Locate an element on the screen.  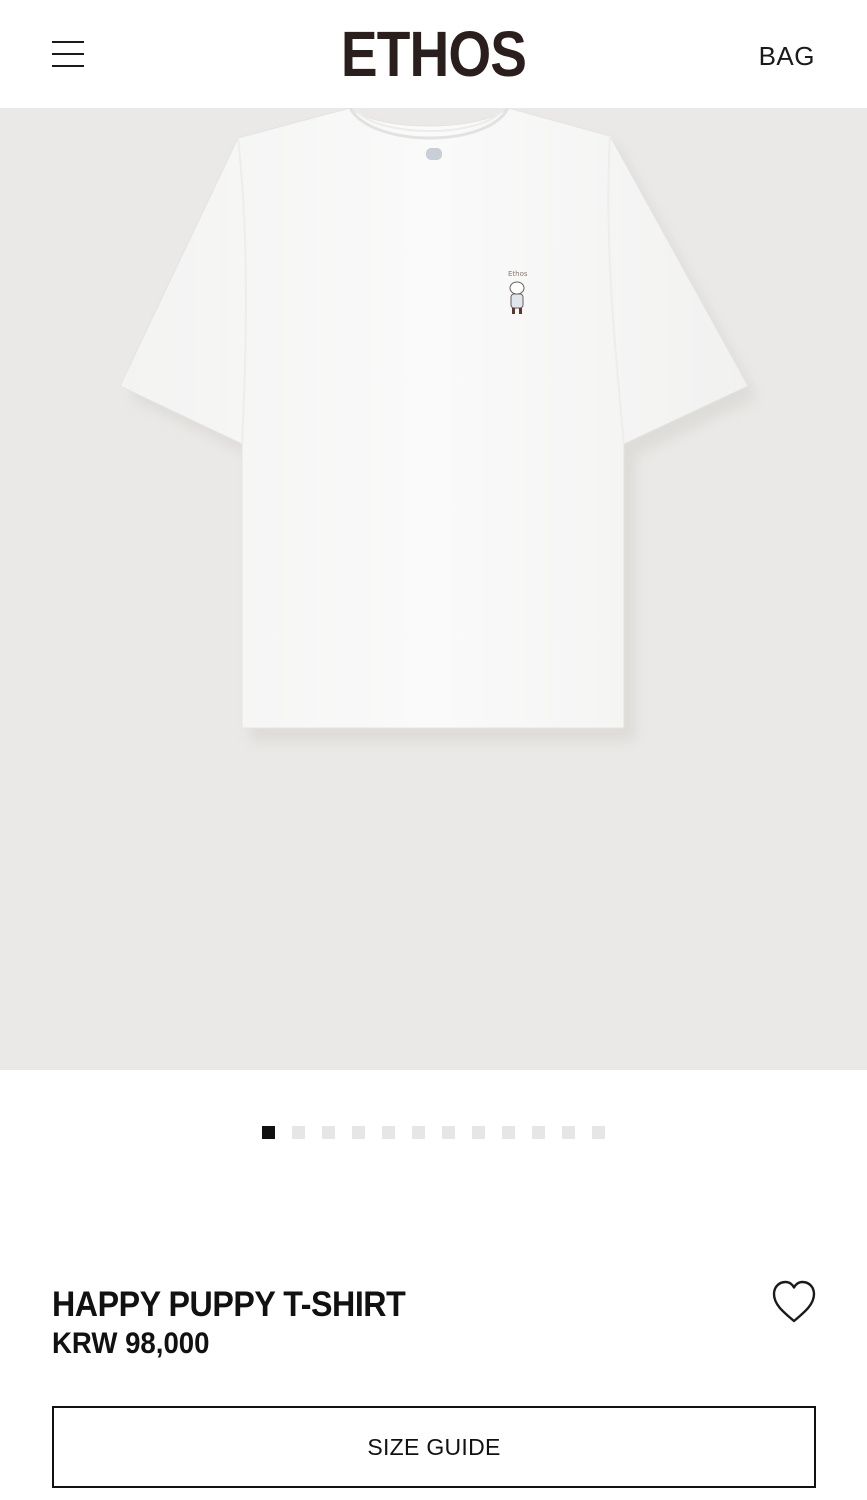
wishlist-button is located at coordinates (794, 1302).